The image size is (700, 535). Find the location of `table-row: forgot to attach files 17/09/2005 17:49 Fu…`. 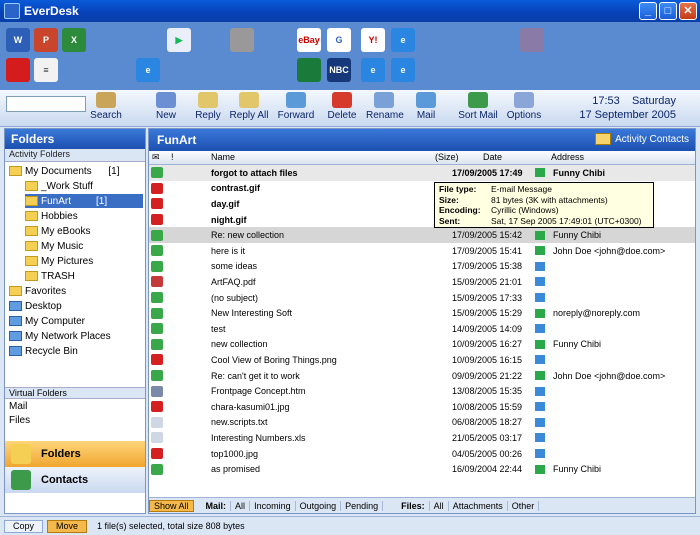

table-row: forgot to attach files 17/09/2005 17:49 Fu… is located at coordinates (422, 173).